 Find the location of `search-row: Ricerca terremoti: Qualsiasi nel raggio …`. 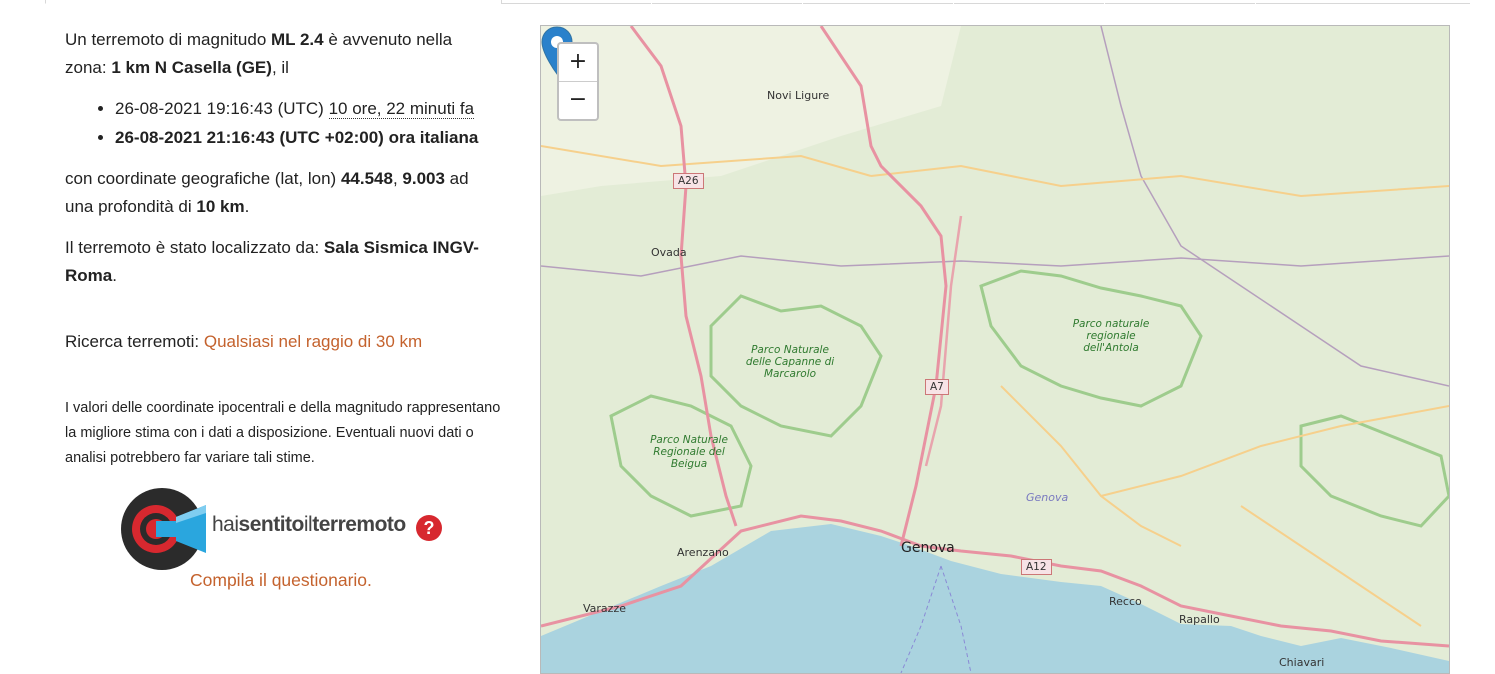

search-row: Ricerca terremoti: Qualsiasi nel raggio … is located at coordinates (243, 342).